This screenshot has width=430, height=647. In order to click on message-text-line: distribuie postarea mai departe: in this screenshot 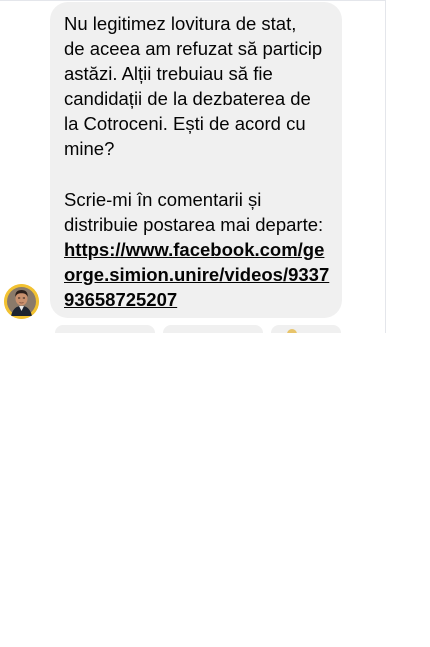, I will do `click(194, 224)`.